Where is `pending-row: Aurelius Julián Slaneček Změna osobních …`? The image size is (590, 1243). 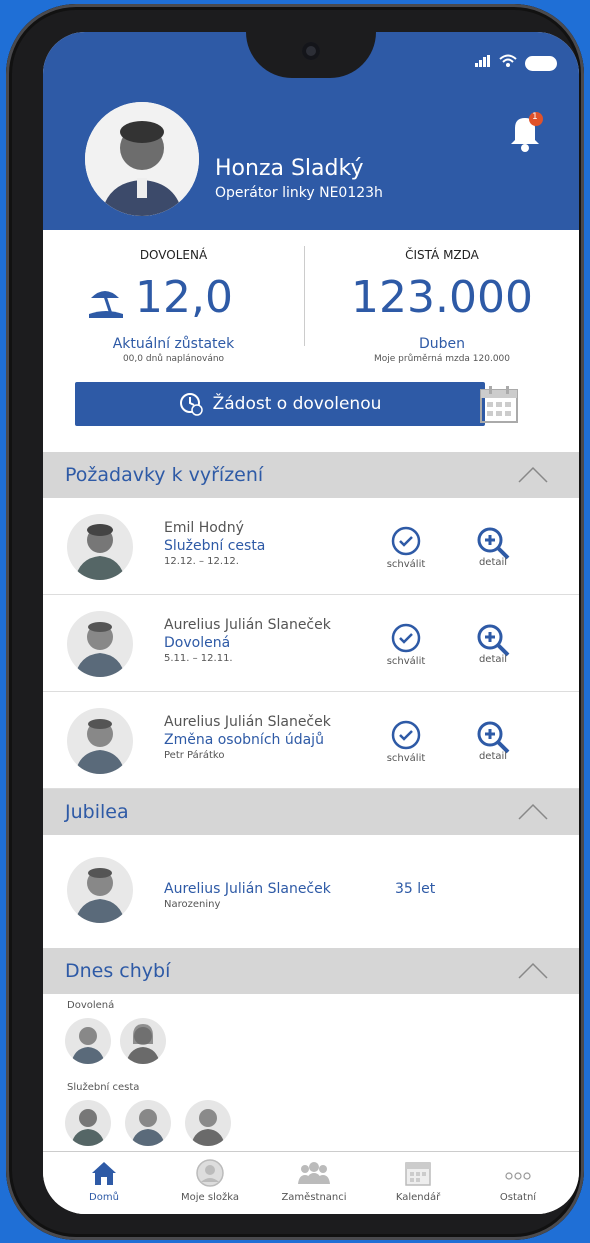
pending-row: Aurelius Julián Slaneček Změna osobních … is located at coordinates (311, 740).